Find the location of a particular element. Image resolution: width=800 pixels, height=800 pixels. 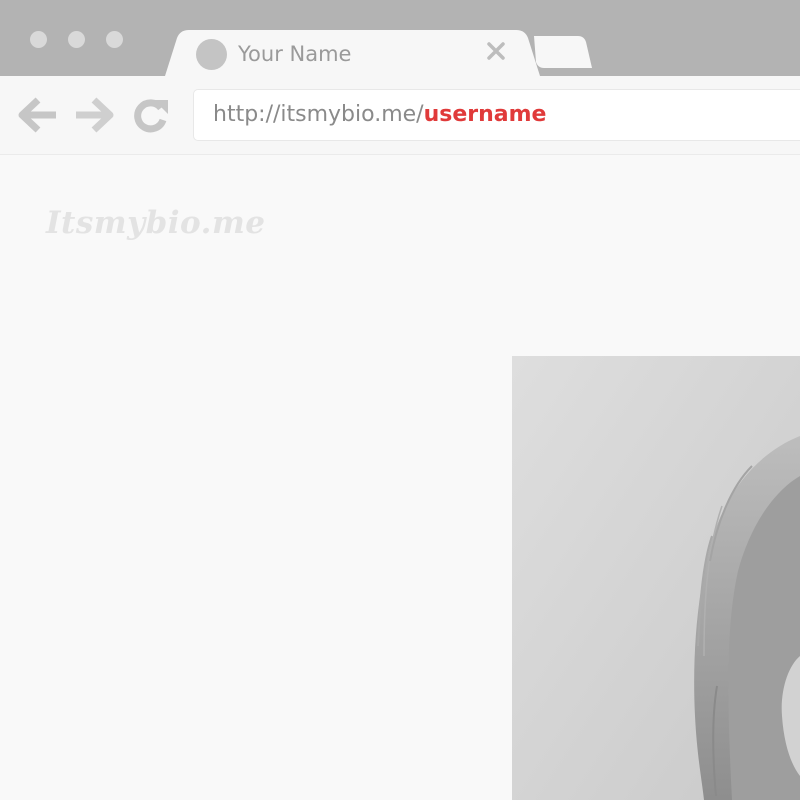

tab-favicon-icon is located at coordinates (211, 54).